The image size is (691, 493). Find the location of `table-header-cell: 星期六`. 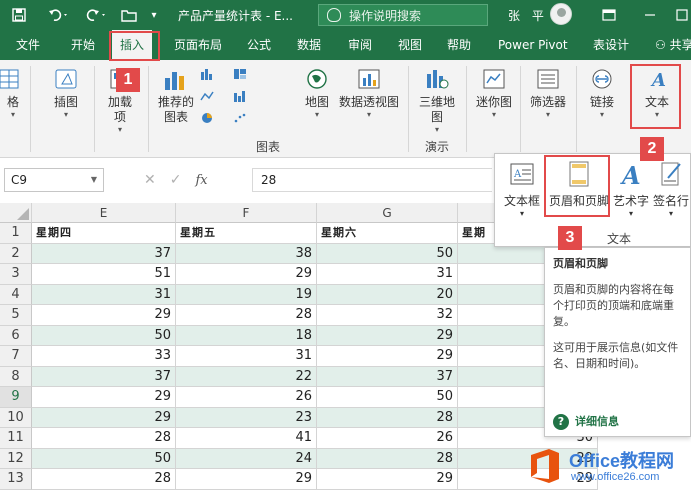

table-header-cell: 星期六 is located at coordinates (387, 233).